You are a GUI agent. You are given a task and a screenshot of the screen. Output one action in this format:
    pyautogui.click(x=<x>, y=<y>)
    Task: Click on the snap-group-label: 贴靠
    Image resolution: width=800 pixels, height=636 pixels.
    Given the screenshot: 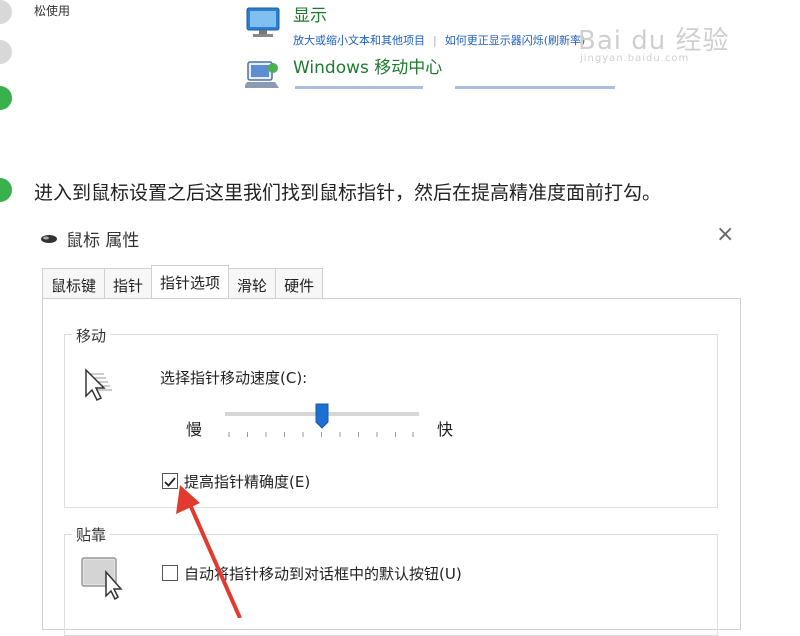 What is the action you would take?
    pyautogui.click(x=91, y=534)
    